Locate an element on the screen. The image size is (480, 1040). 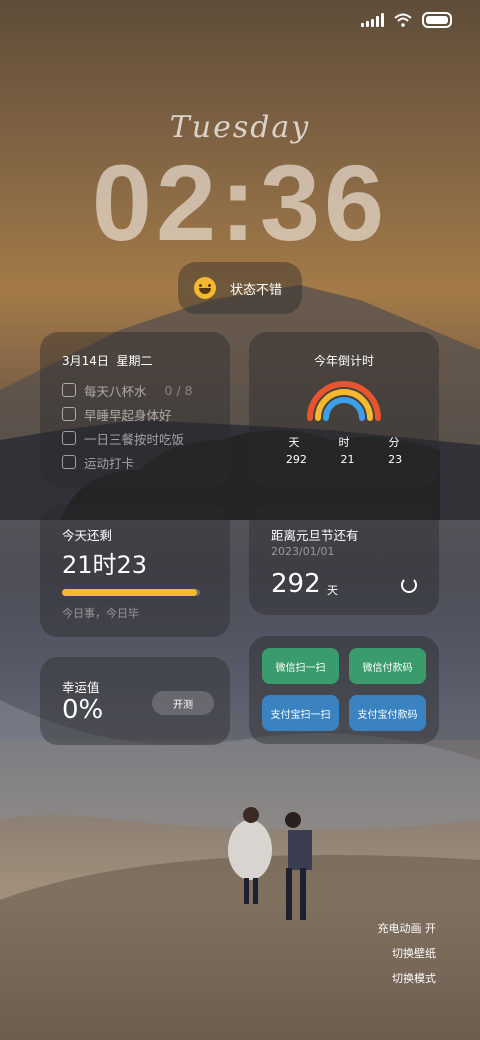
payment-shortcuts: 微信扫一扫 微信付款码 支付宝扫一扫 支付宝付款码 is located at coordinates (344, 690).